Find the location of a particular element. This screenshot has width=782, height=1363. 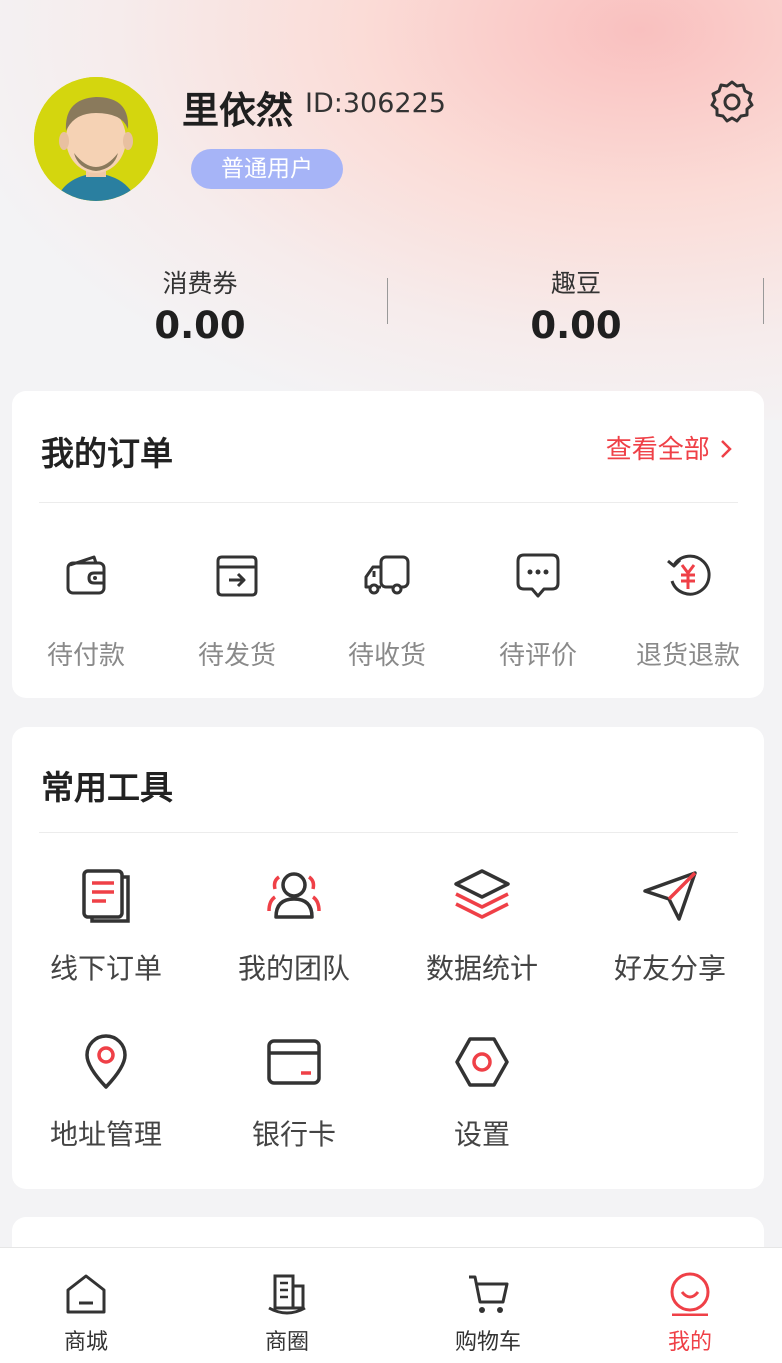

tool-label: 银行卡 is located at coordinates (293, 1134).